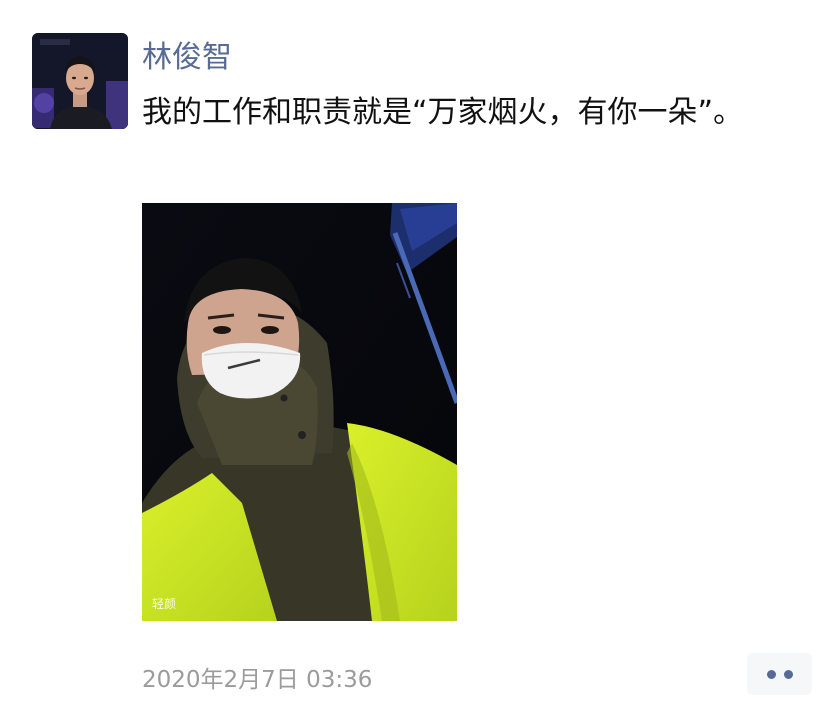 This screenshot has width=830, height=712. I want to click on more-dots-icon, so click(771, 674).